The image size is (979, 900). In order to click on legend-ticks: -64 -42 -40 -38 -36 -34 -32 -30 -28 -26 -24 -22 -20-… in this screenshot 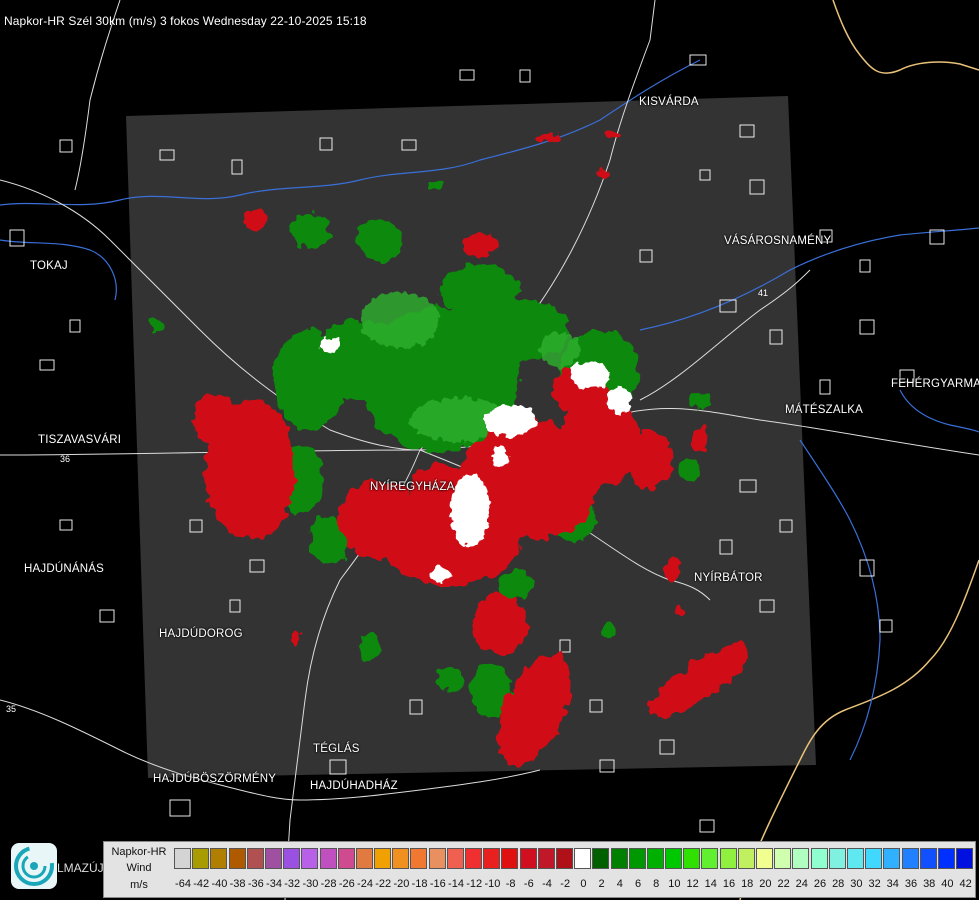, I will do `click(574, 885)`.